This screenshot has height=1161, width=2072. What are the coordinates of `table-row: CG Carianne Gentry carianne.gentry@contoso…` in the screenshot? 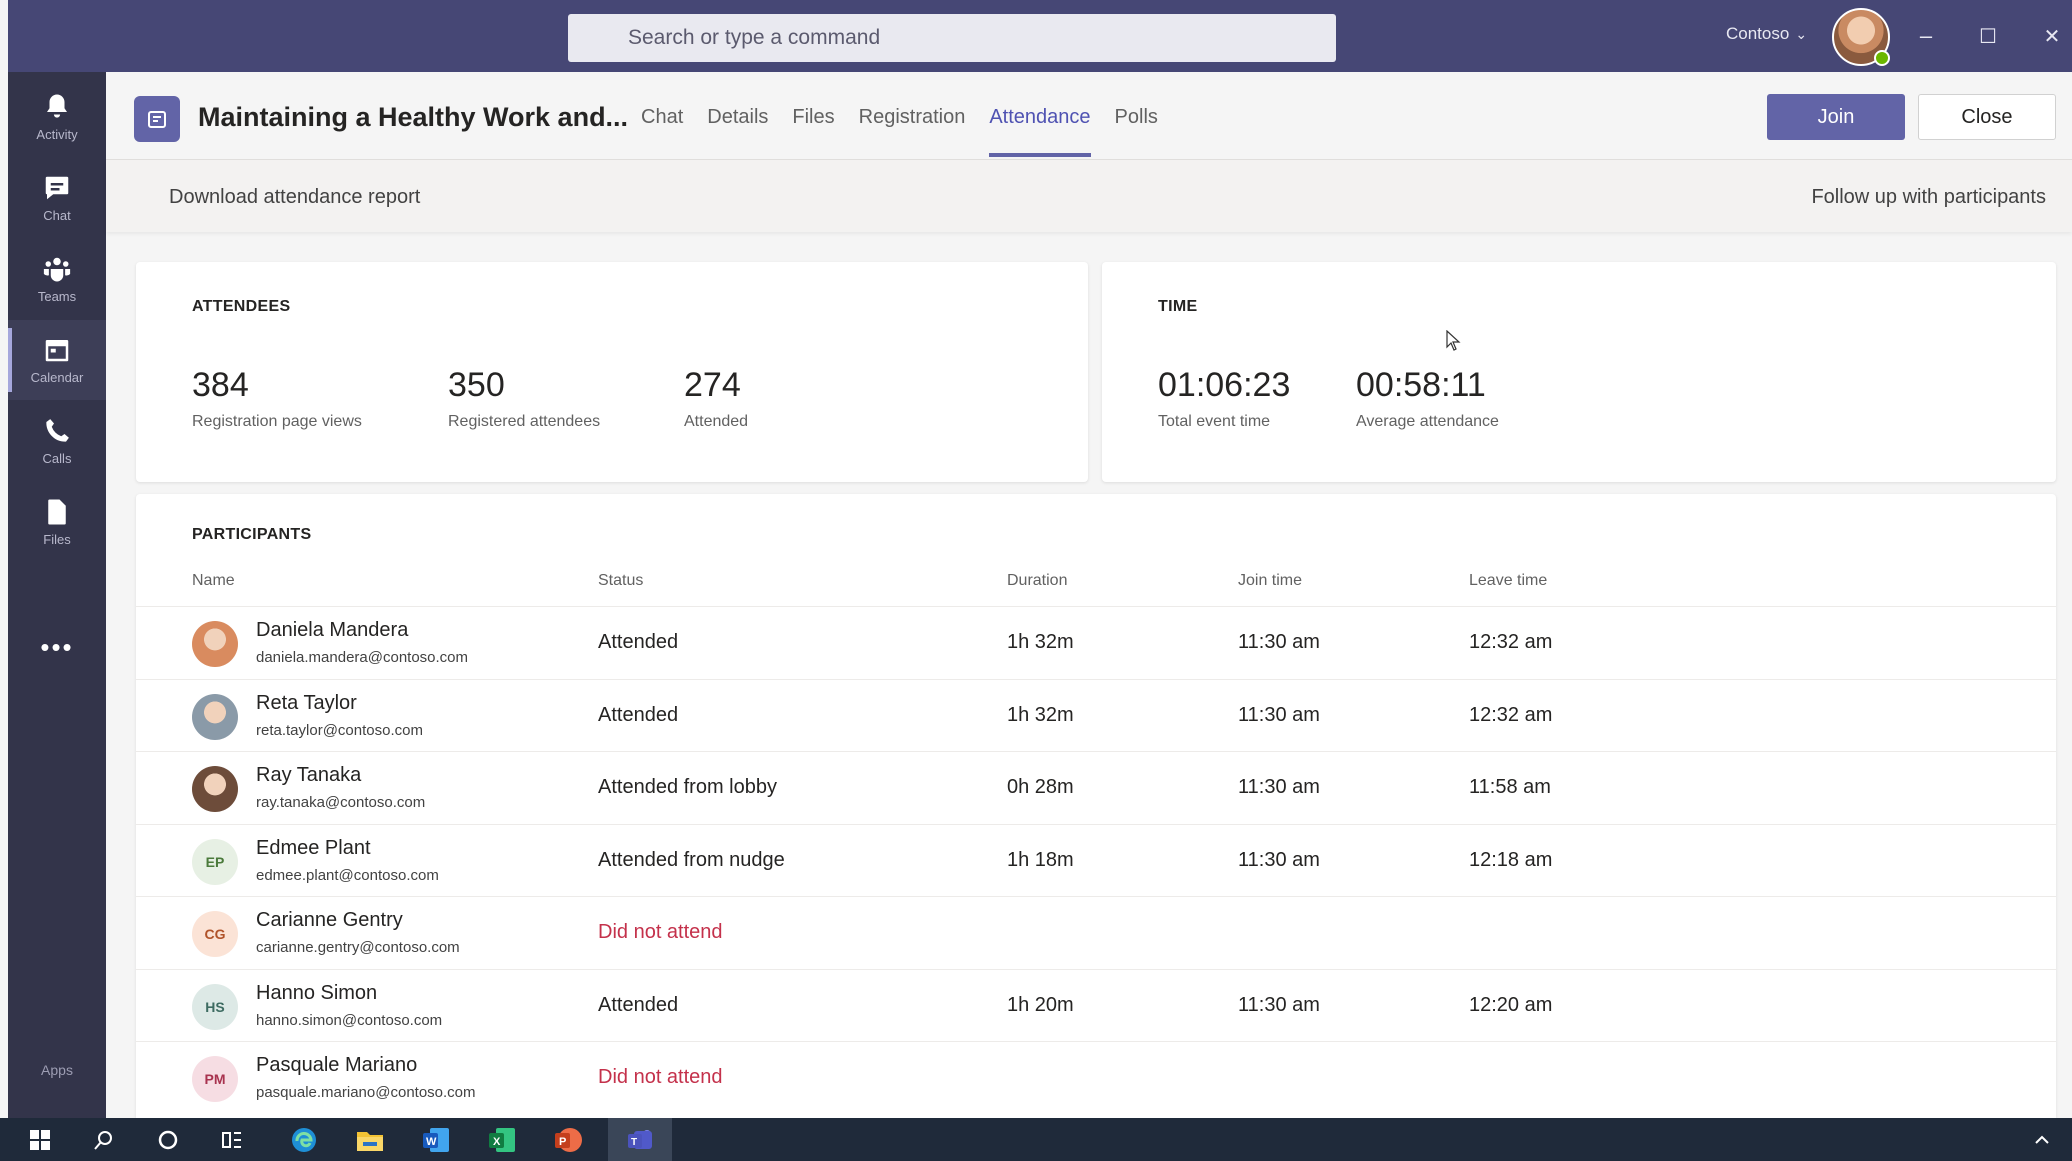 It's located at (1096, 932).